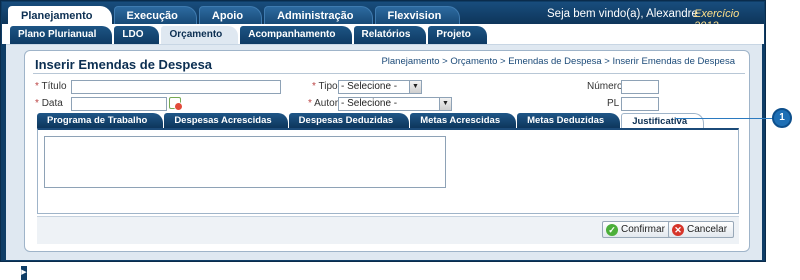 The width and height of the screenshot is (800, 280). I want to click on tipo-label: * Tipo, so click(325, 86).